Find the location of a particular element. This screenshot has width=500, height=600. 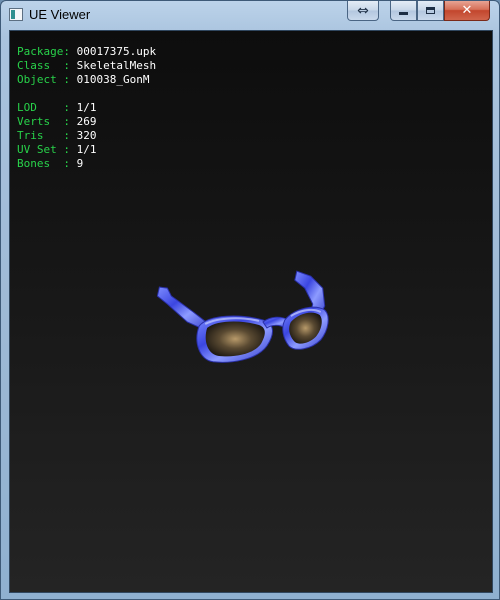

title-bar: UE Viewer ⇔ ✕ is located at coordinates (250, 15).